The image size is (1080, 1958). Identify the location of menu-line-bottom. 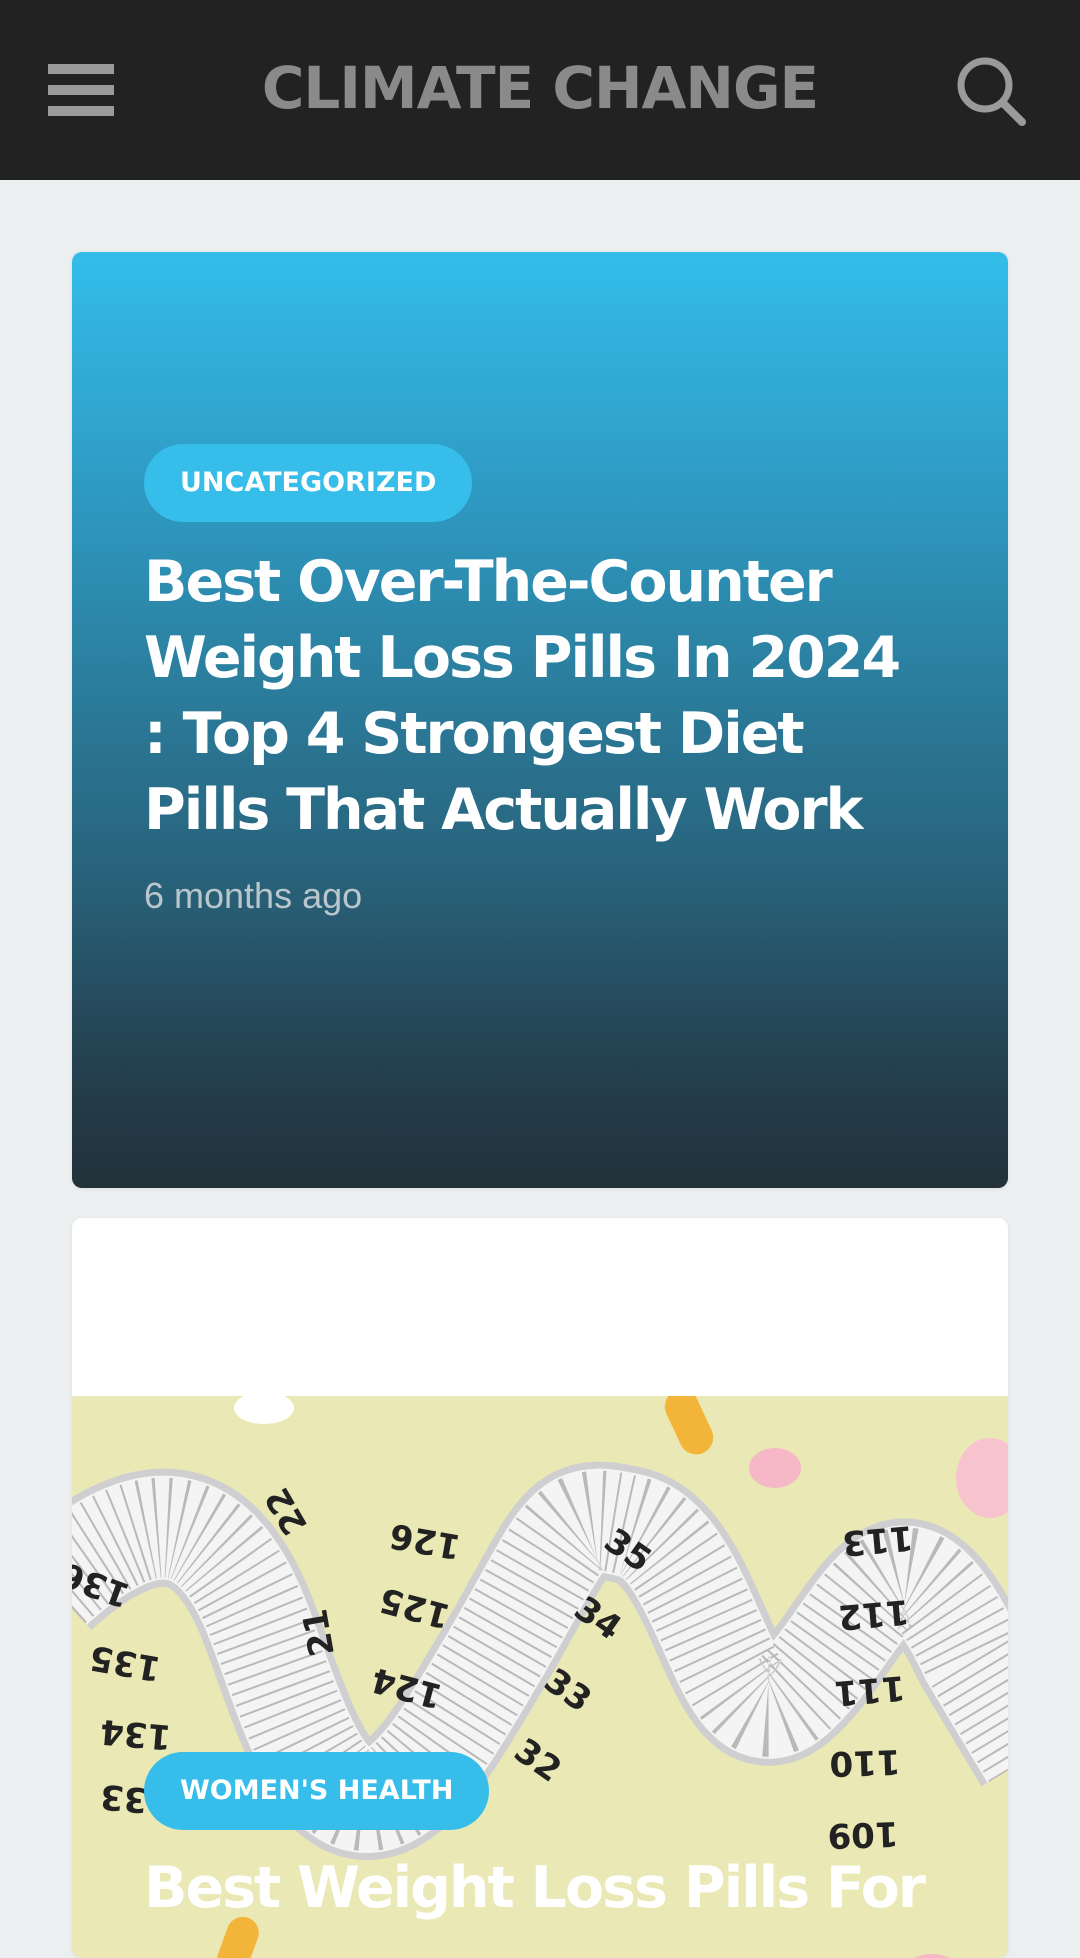
(81, 111).